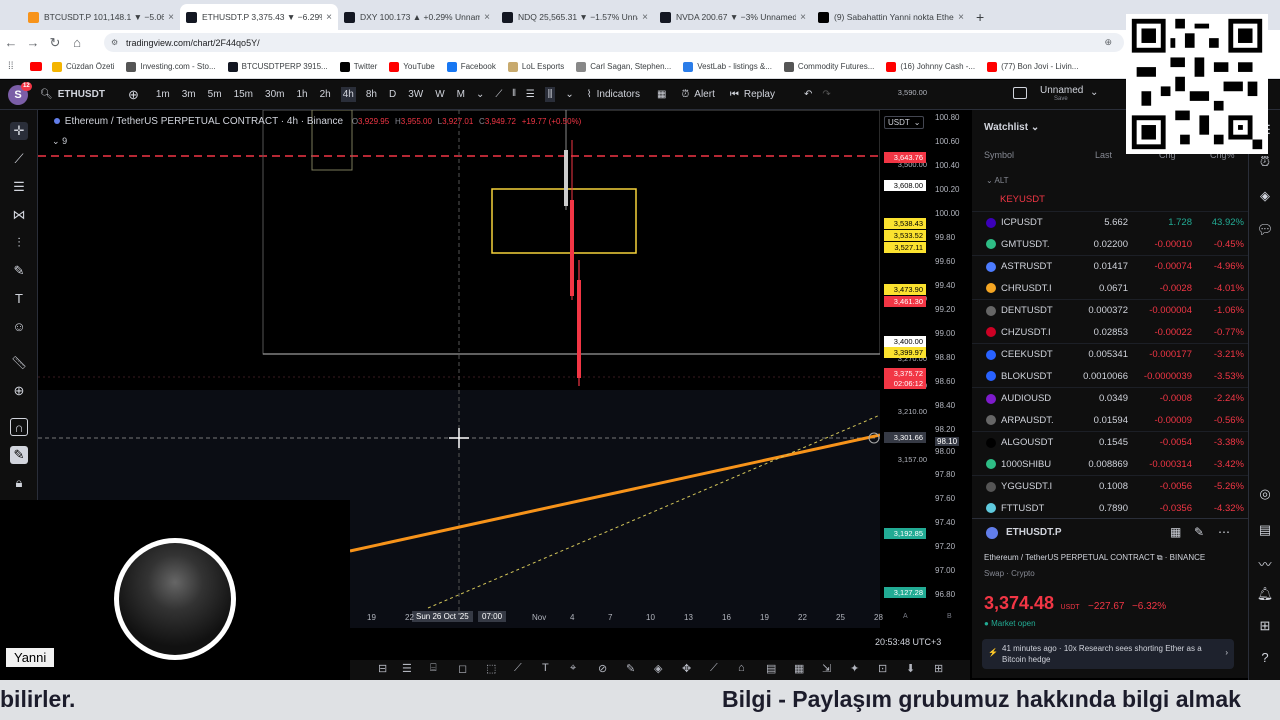  I want to click on interval-30m: 30m, so click(274, 94).